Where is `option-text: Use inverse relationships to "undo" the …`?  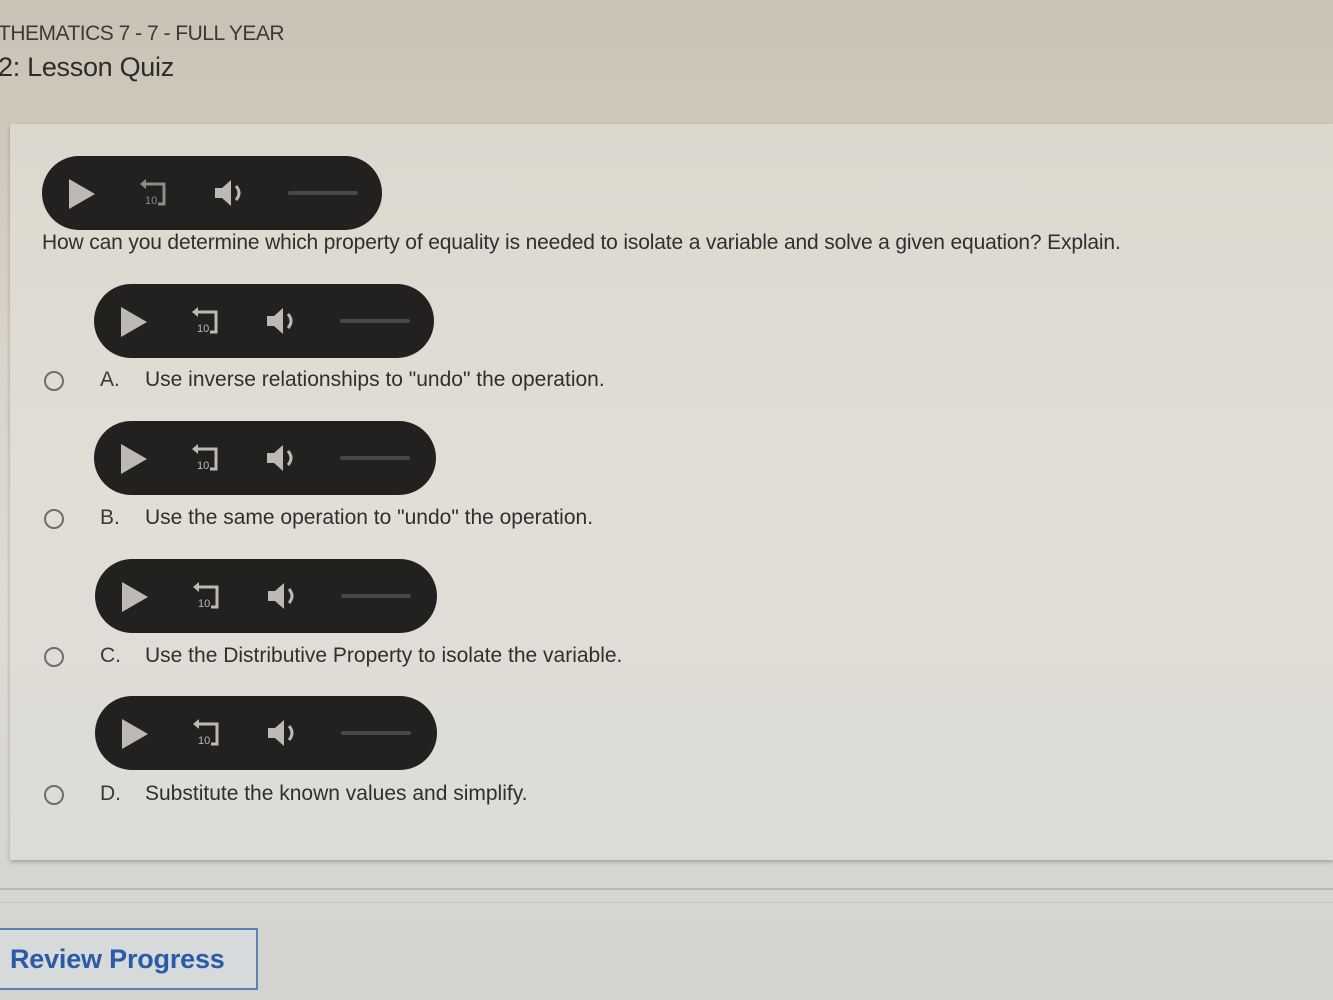
option-text: Use inverse relationships to "undo" the … is located at coordinates (375, 379).